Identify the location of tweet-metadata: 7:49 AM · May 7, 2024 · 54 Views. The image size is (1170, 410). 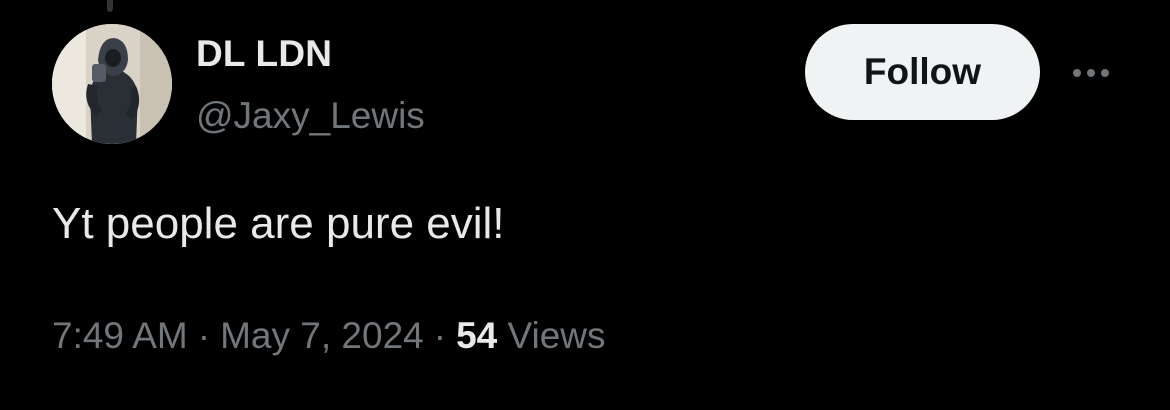
(329, 336).